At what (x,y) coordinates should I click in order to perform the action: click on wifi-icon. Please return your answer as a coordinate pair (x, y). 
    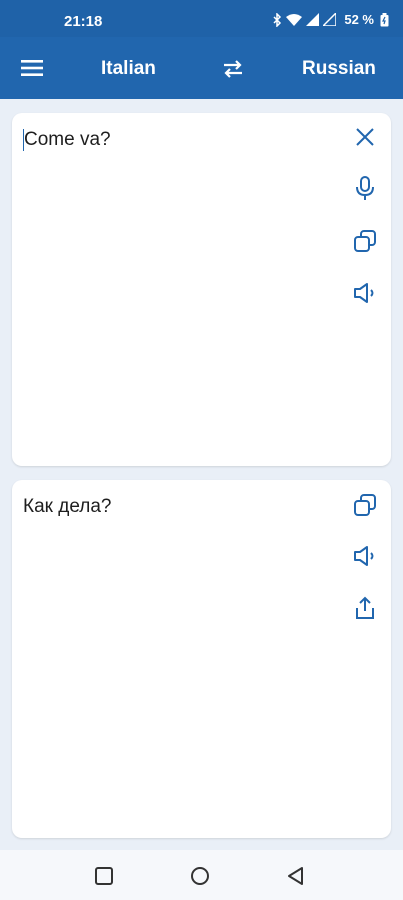
    Looking at the image, I should click on (294, 20).